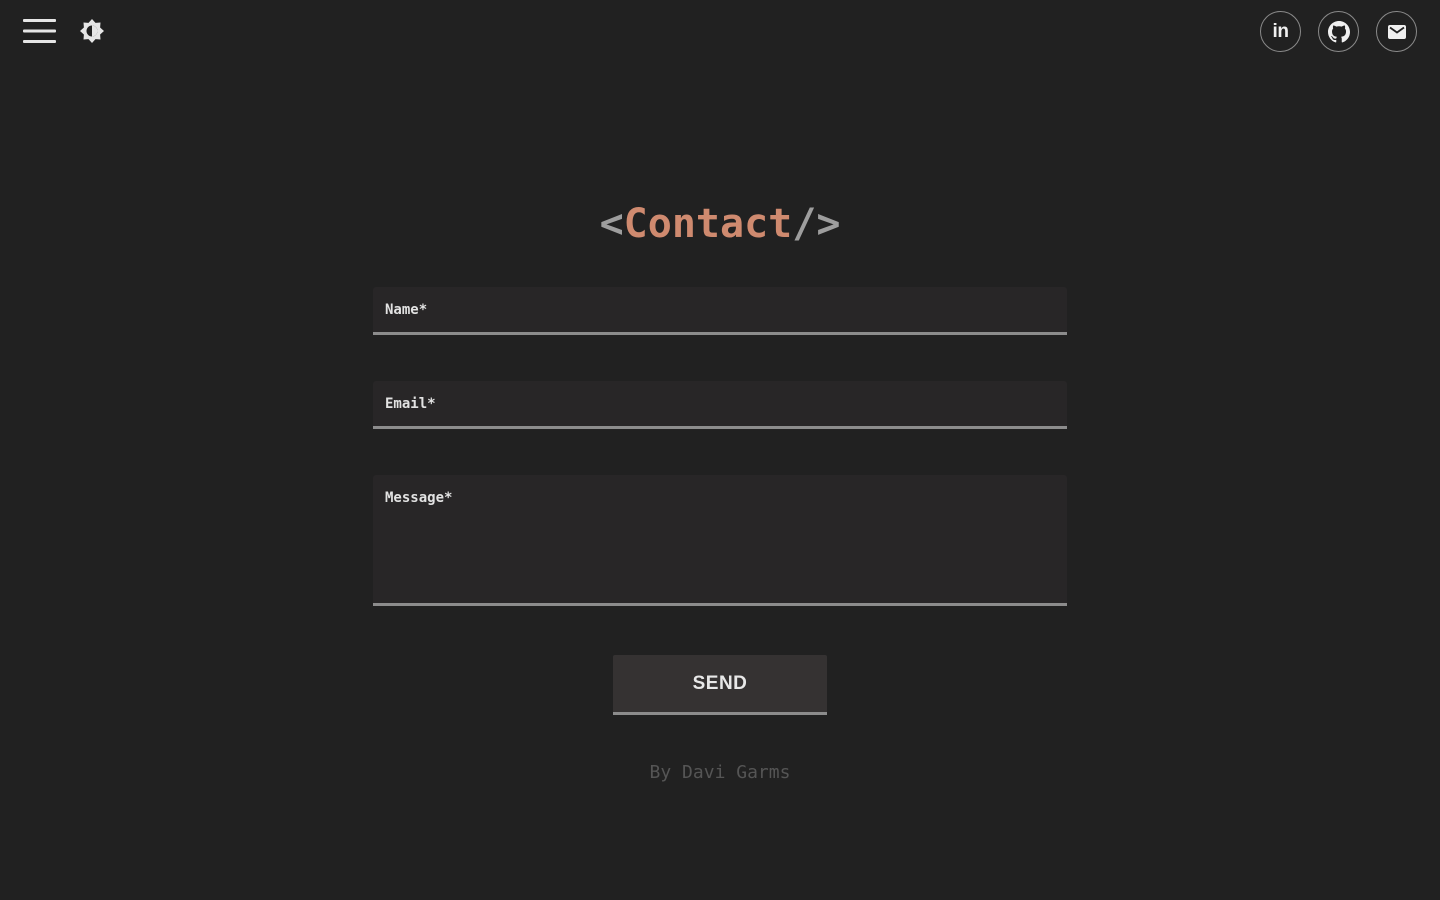 The image size is (1440, 900). I want to click on page-title: <Contact/>, so click(720, 224).